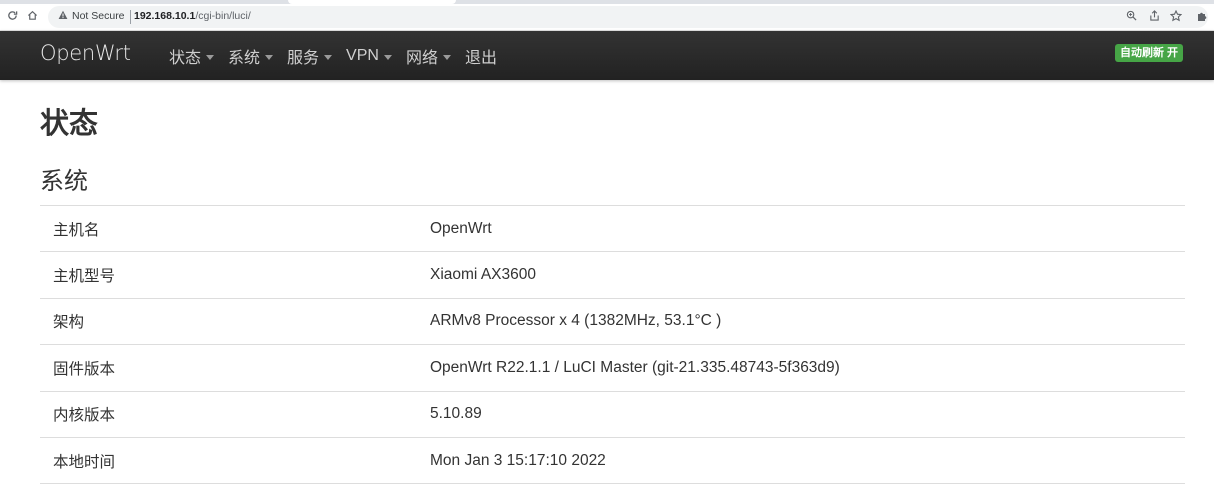 This screenshot has height=496, width=1214. What do you see at coordinates (518, 460) in the screenshot?
I see `row-value: Mon Jan 3 15:17:10 2022` at bounding box center [518, 460].